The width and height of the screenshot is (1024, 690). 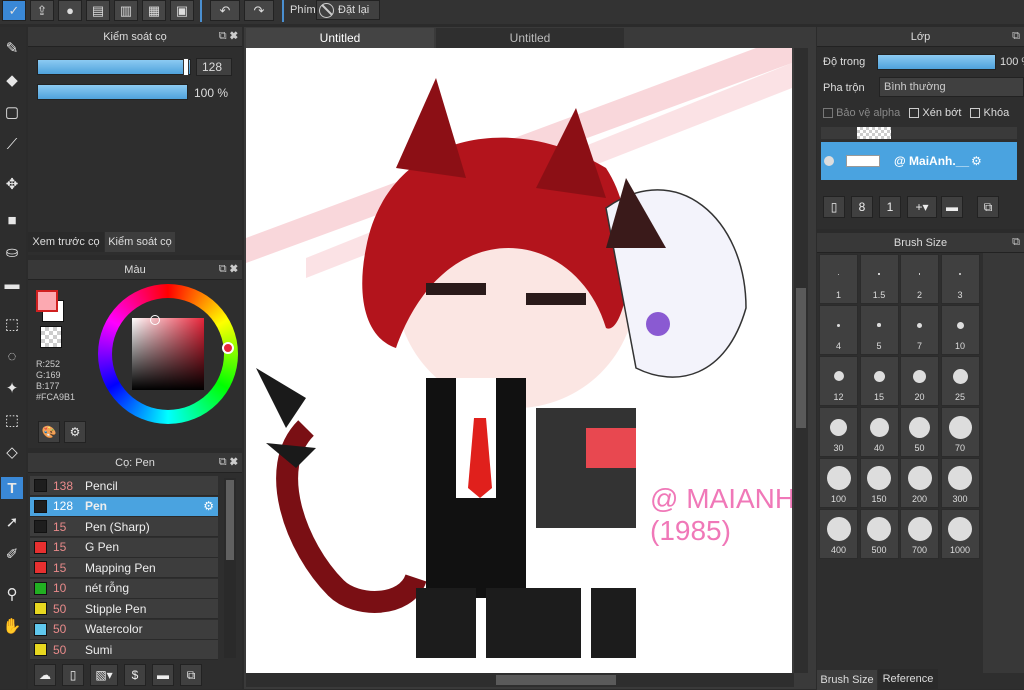 I want to click on brush-size-preset: 12, so click(x=838, y=381).